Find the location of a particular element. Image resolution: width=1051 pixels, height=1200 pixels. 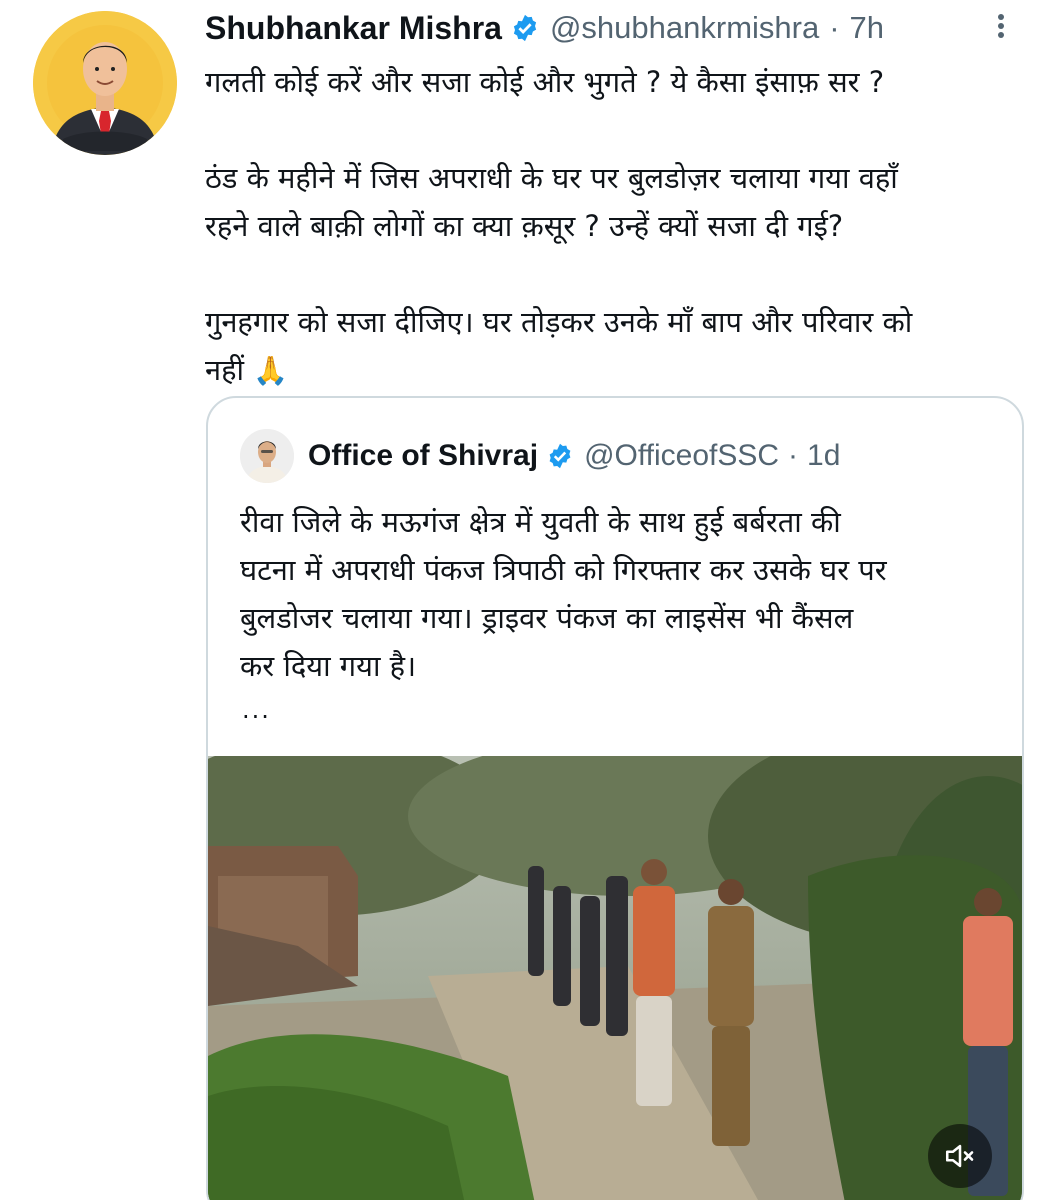

more-options-icon is located at coordinates (1001, 26).